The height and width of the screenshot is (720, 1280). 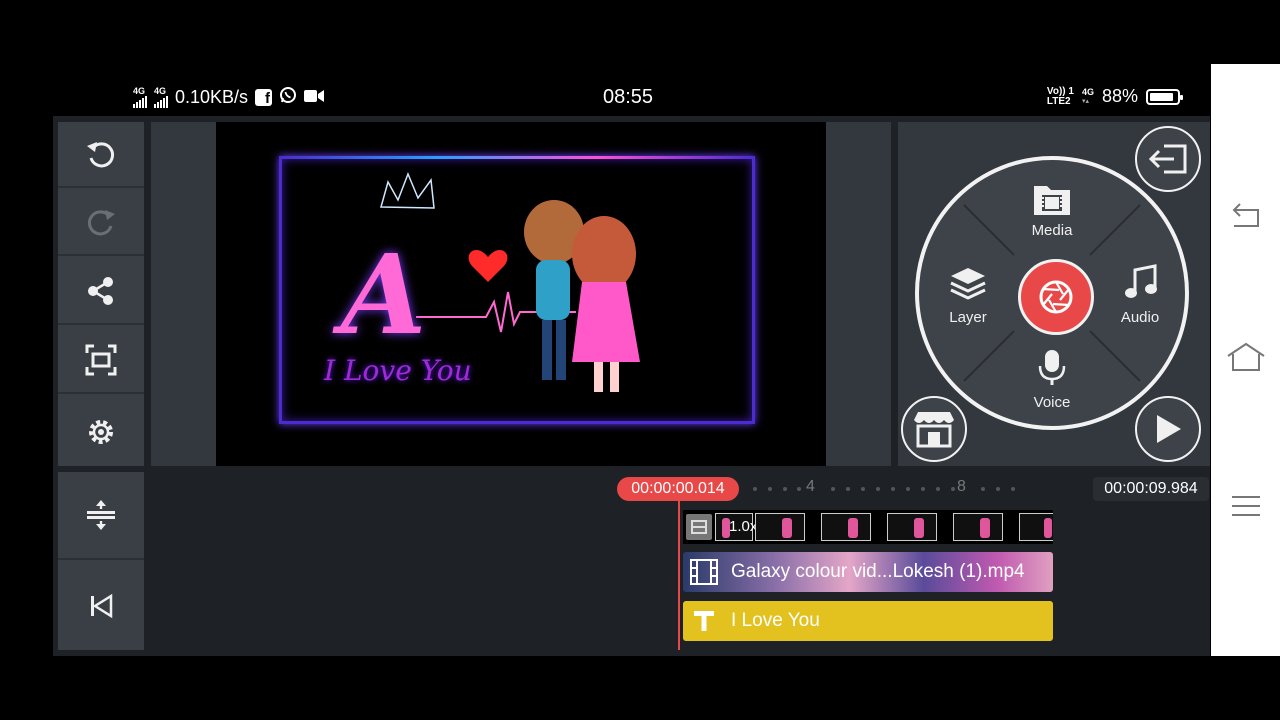 I want to click on timeline-adjust-icon, so click(x=101, y=515).